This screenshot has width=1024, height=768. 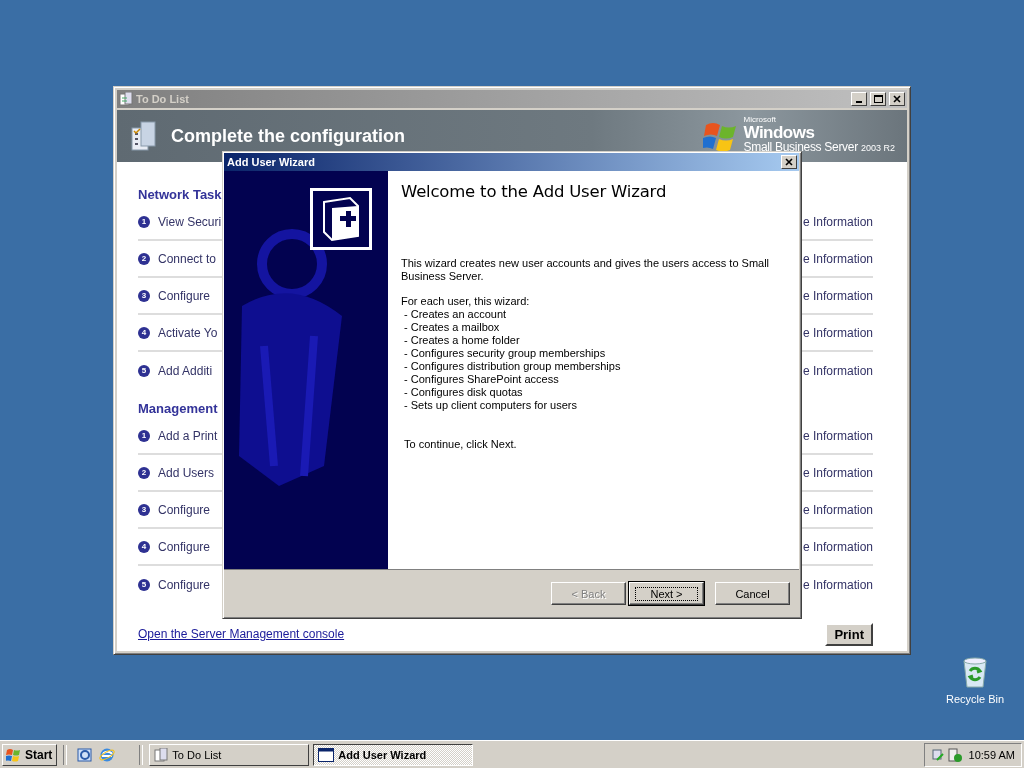 What do you see at coordinates (779, 132) in the screenshot?
I see `logo-brand-text: Windows` at bounding box center [779, 132].